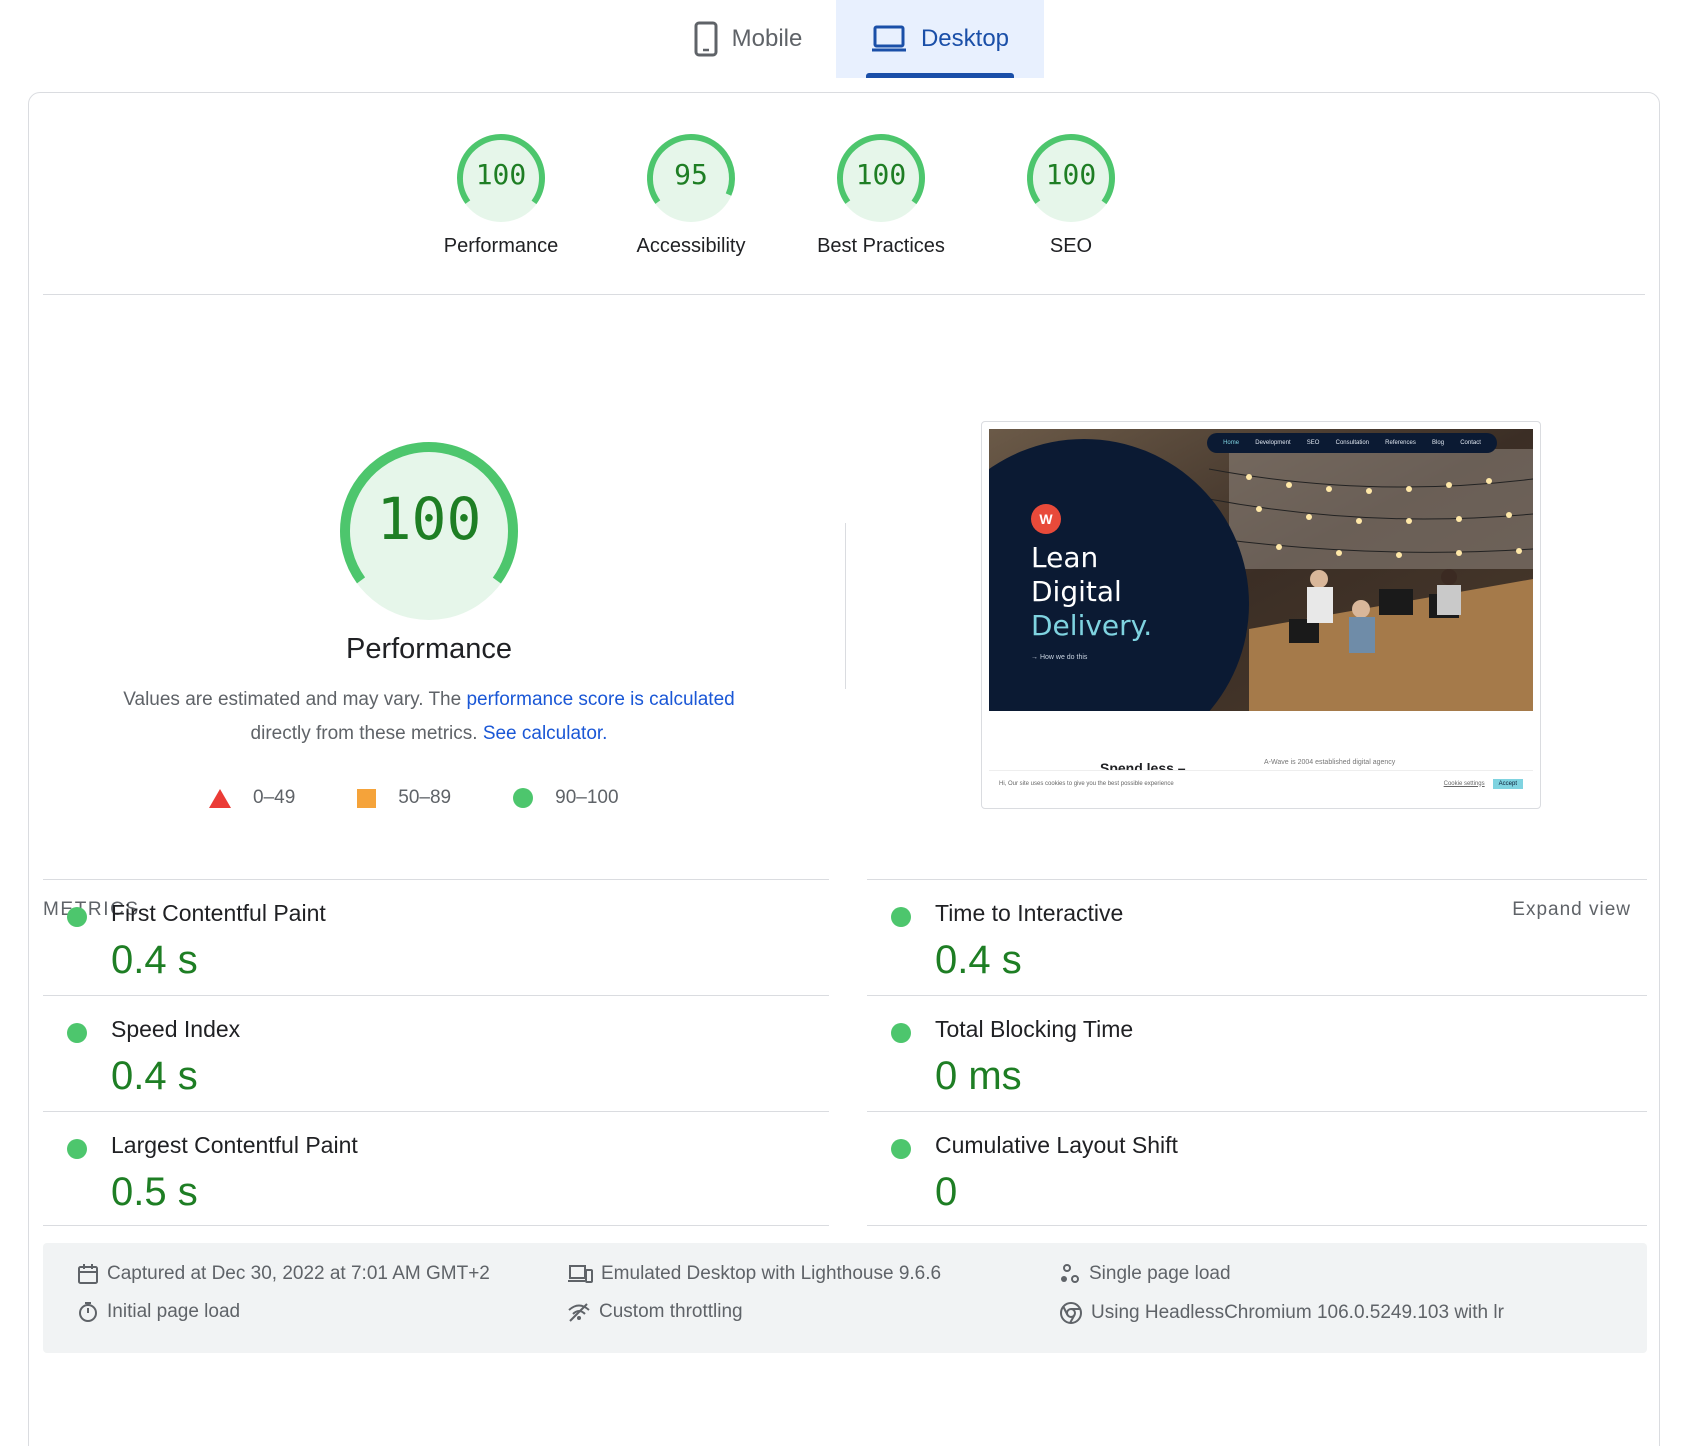 This screenshot has height=1446, width=1686. I want to click on gauge-score: 95, so click(691, 174).